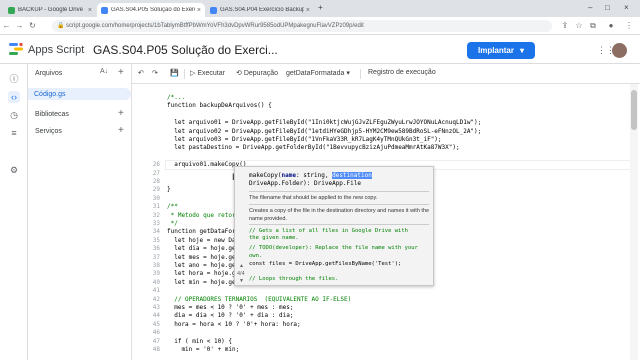 This screenshot has height=360, width=640. Describe the element at coordinates (495, 50) in the screenshot. I see `deploy-label: Implantar` at that location.